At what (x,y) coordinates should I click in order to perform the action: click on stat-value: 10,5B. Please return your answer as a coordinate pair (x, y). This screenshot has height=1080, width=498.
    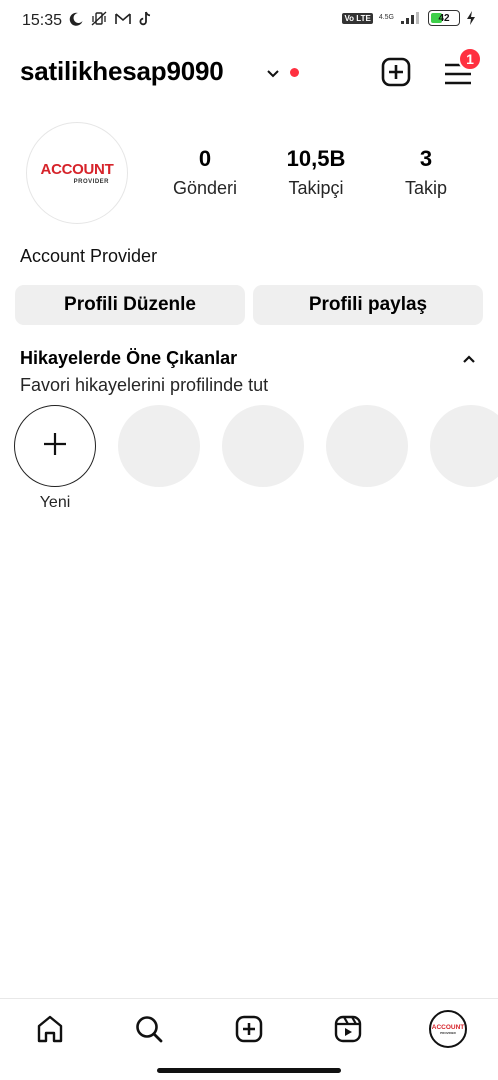
    Looking at the image, I should click on (316, 158).